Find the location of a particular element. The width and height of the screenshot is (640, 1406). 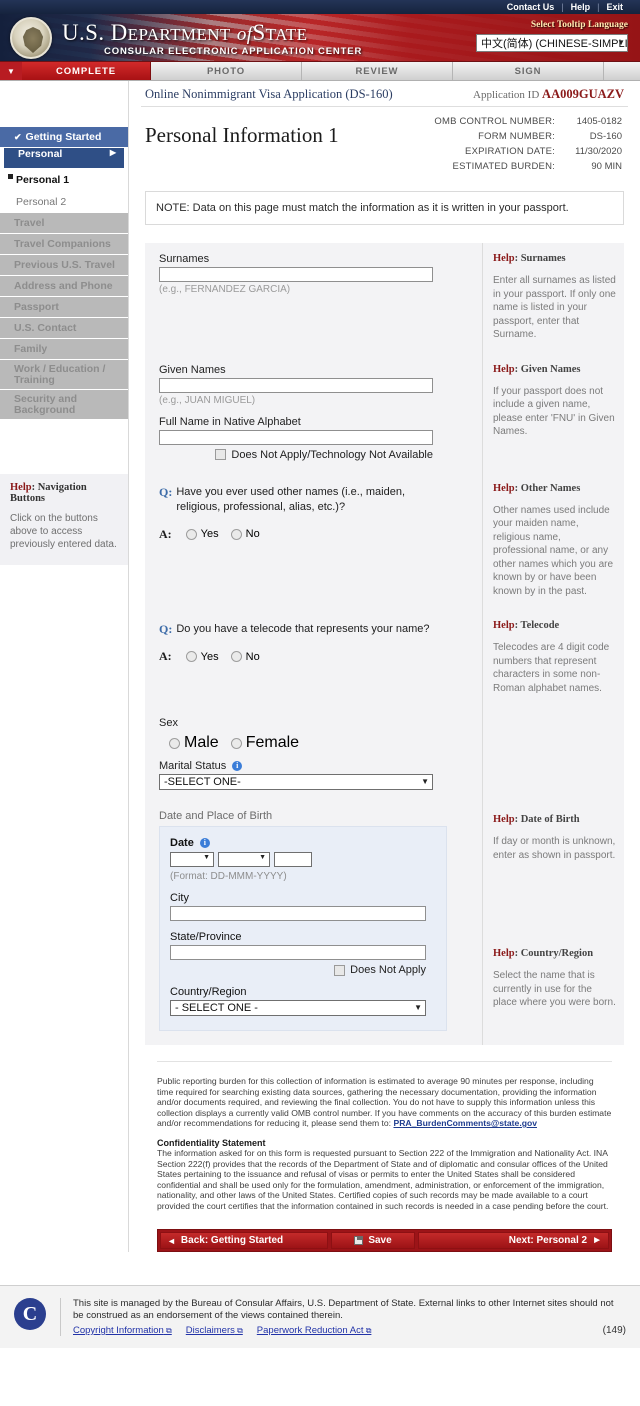

save-button-label: Save is located at coordinates (380, 1240).